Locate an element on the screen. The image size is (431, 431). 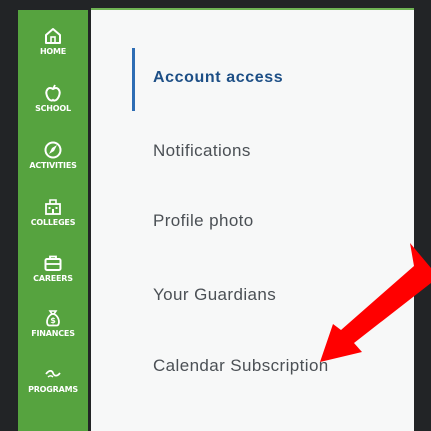
nav-item-activities: ACTIVITIES is located at coordinates (53, 155).